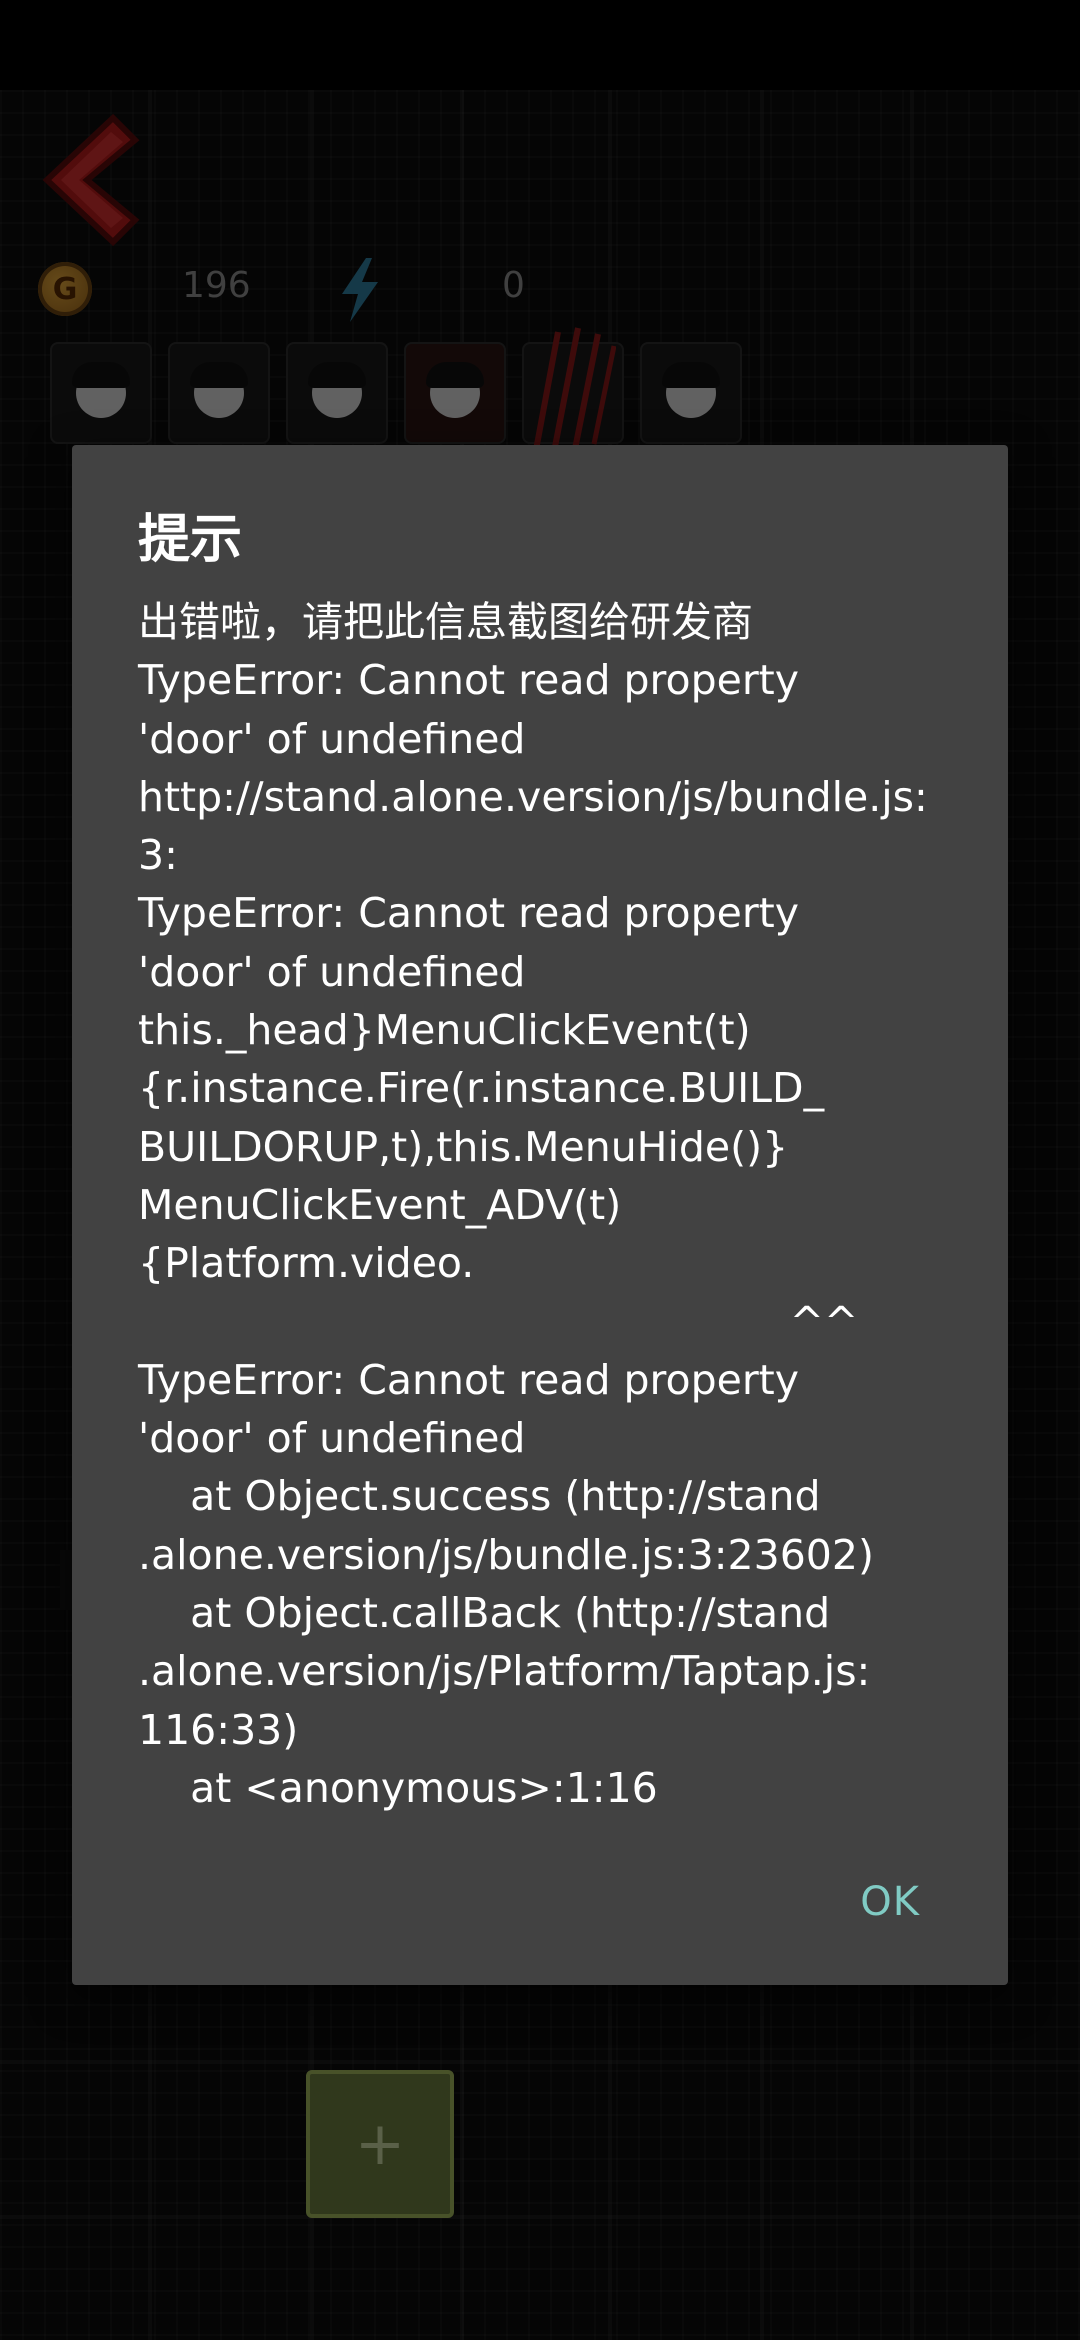 The image size is (1080, 2340). I want to click on message-line: .alone.version/js/bundle.js:3:23602), so click(506, 1554).